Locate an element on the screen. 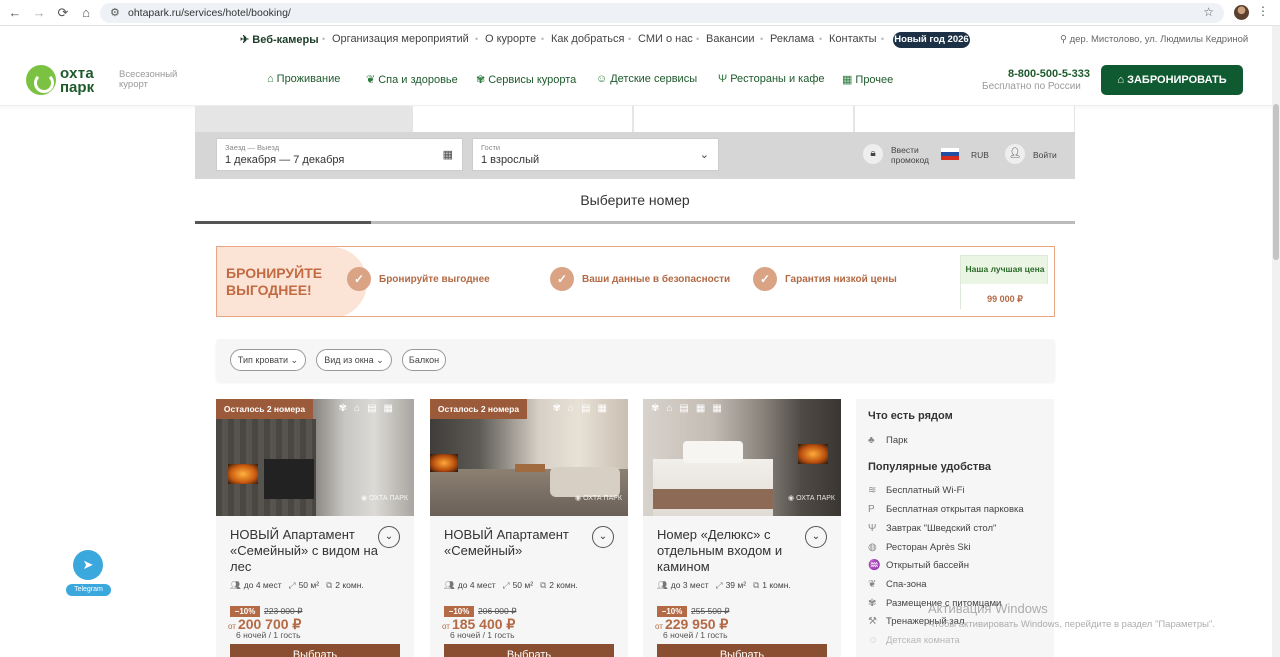 The image size is (1280, 657). filter-window-view: Вид из окна ⌄ is located at coordinates (354, 360).